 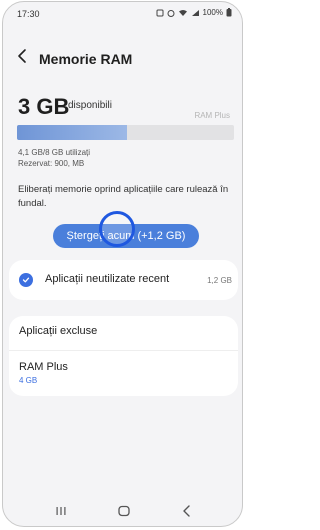 I want to click on battery-percent: 100%, so click(x=212, y=12).